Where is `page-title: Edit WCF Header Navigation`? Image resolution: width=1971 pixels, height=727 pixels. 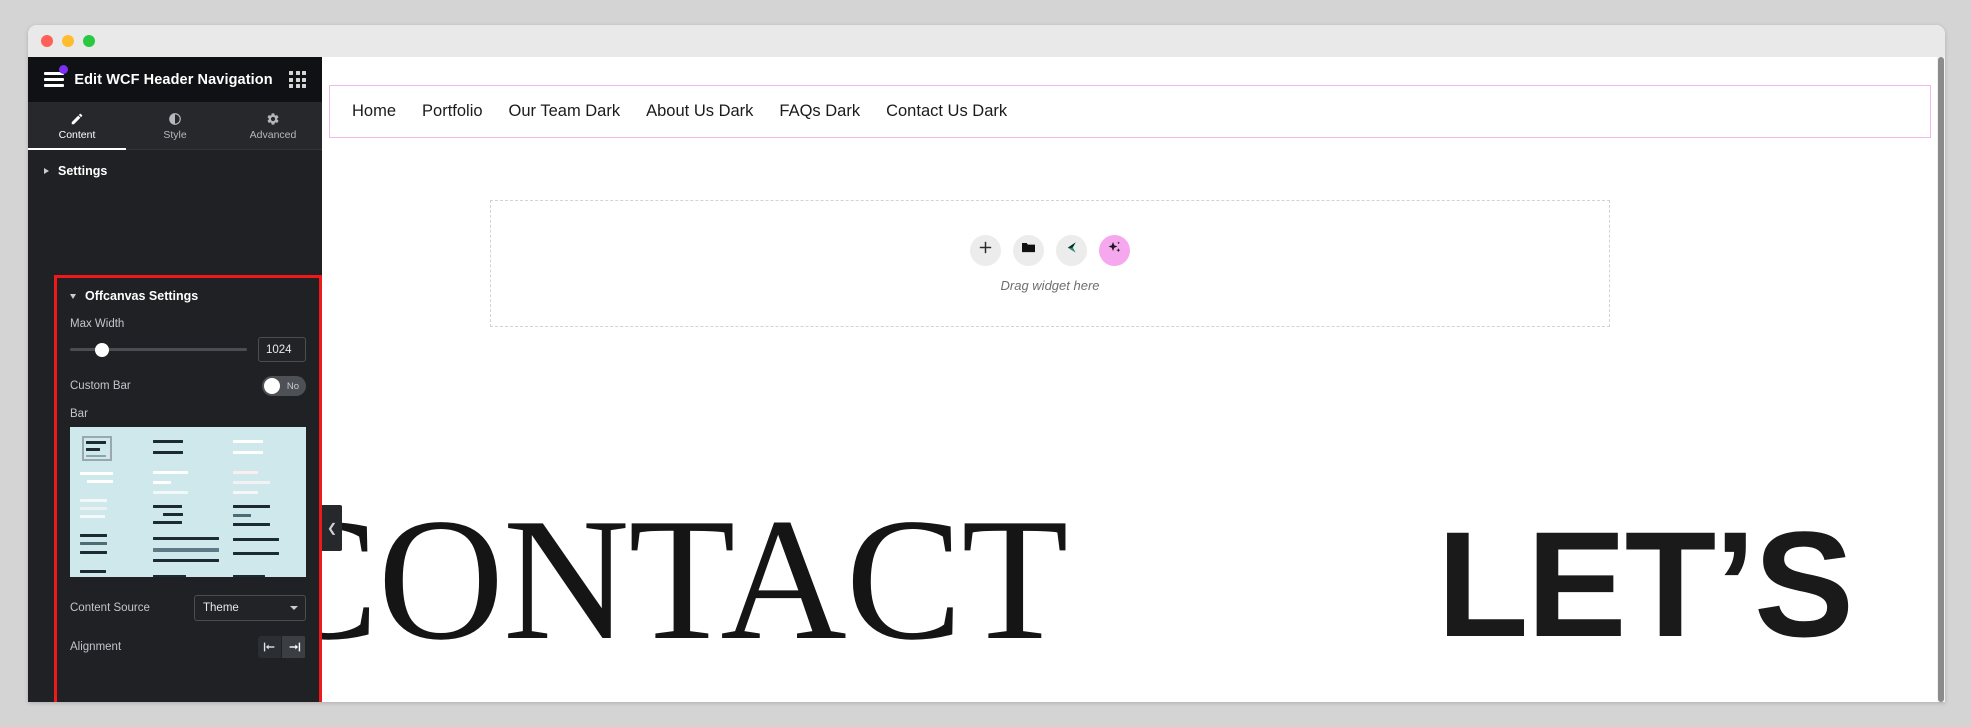 page-title: Edit WCF Header Navigation is located at coordinates (173, 79).